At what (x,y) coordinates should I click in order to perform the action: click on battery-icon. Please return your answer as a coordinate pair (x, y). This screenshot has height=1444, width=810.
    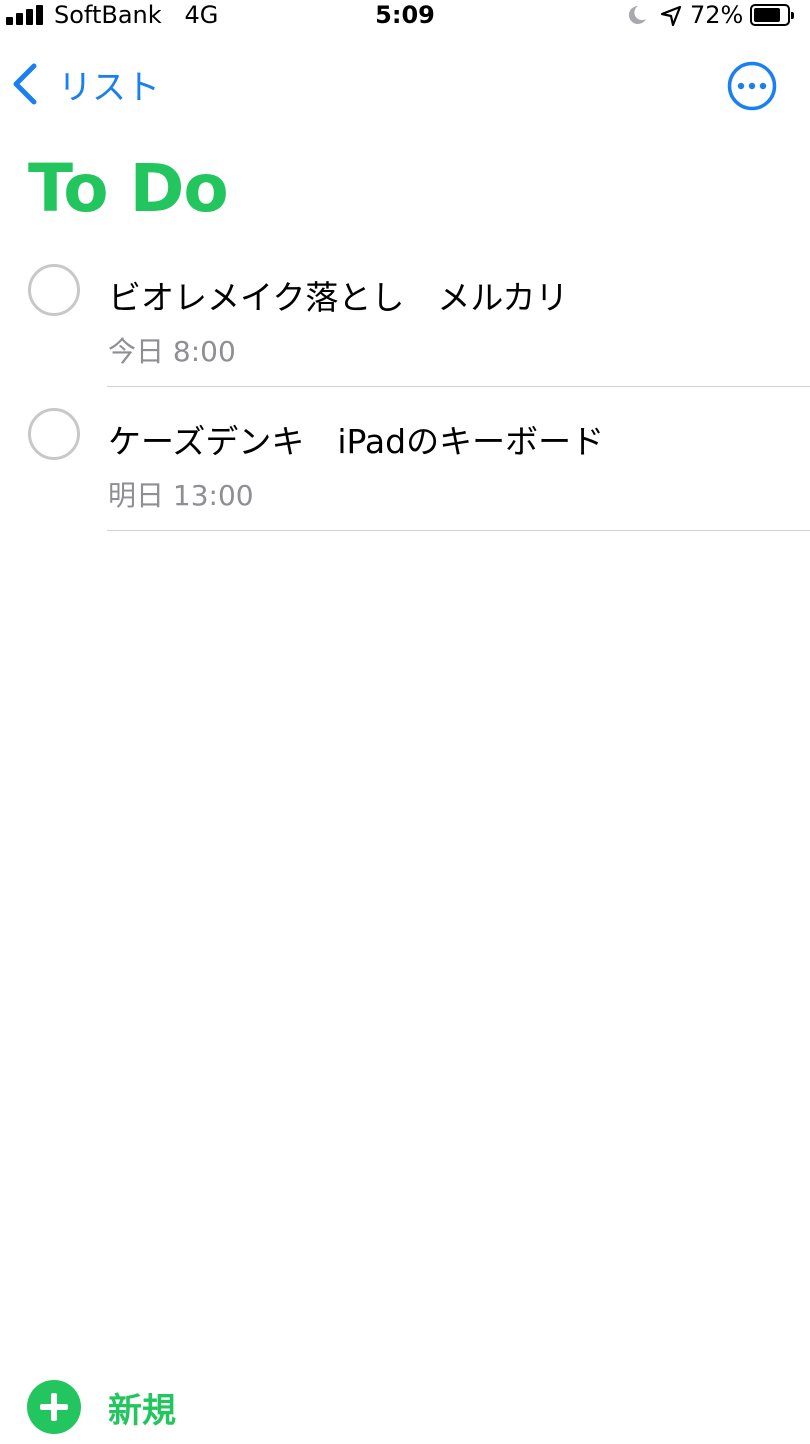
    Looking at the image, I should click on (772, 15).